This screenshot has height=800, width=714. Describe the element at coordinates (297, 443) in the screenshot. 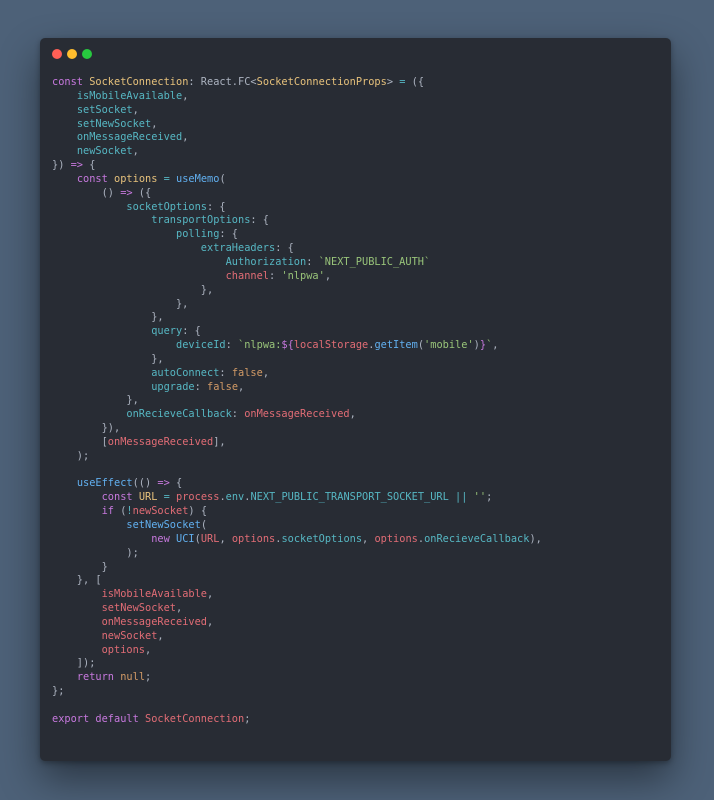

I see `code-line: [onMessageReceived],` at that location.